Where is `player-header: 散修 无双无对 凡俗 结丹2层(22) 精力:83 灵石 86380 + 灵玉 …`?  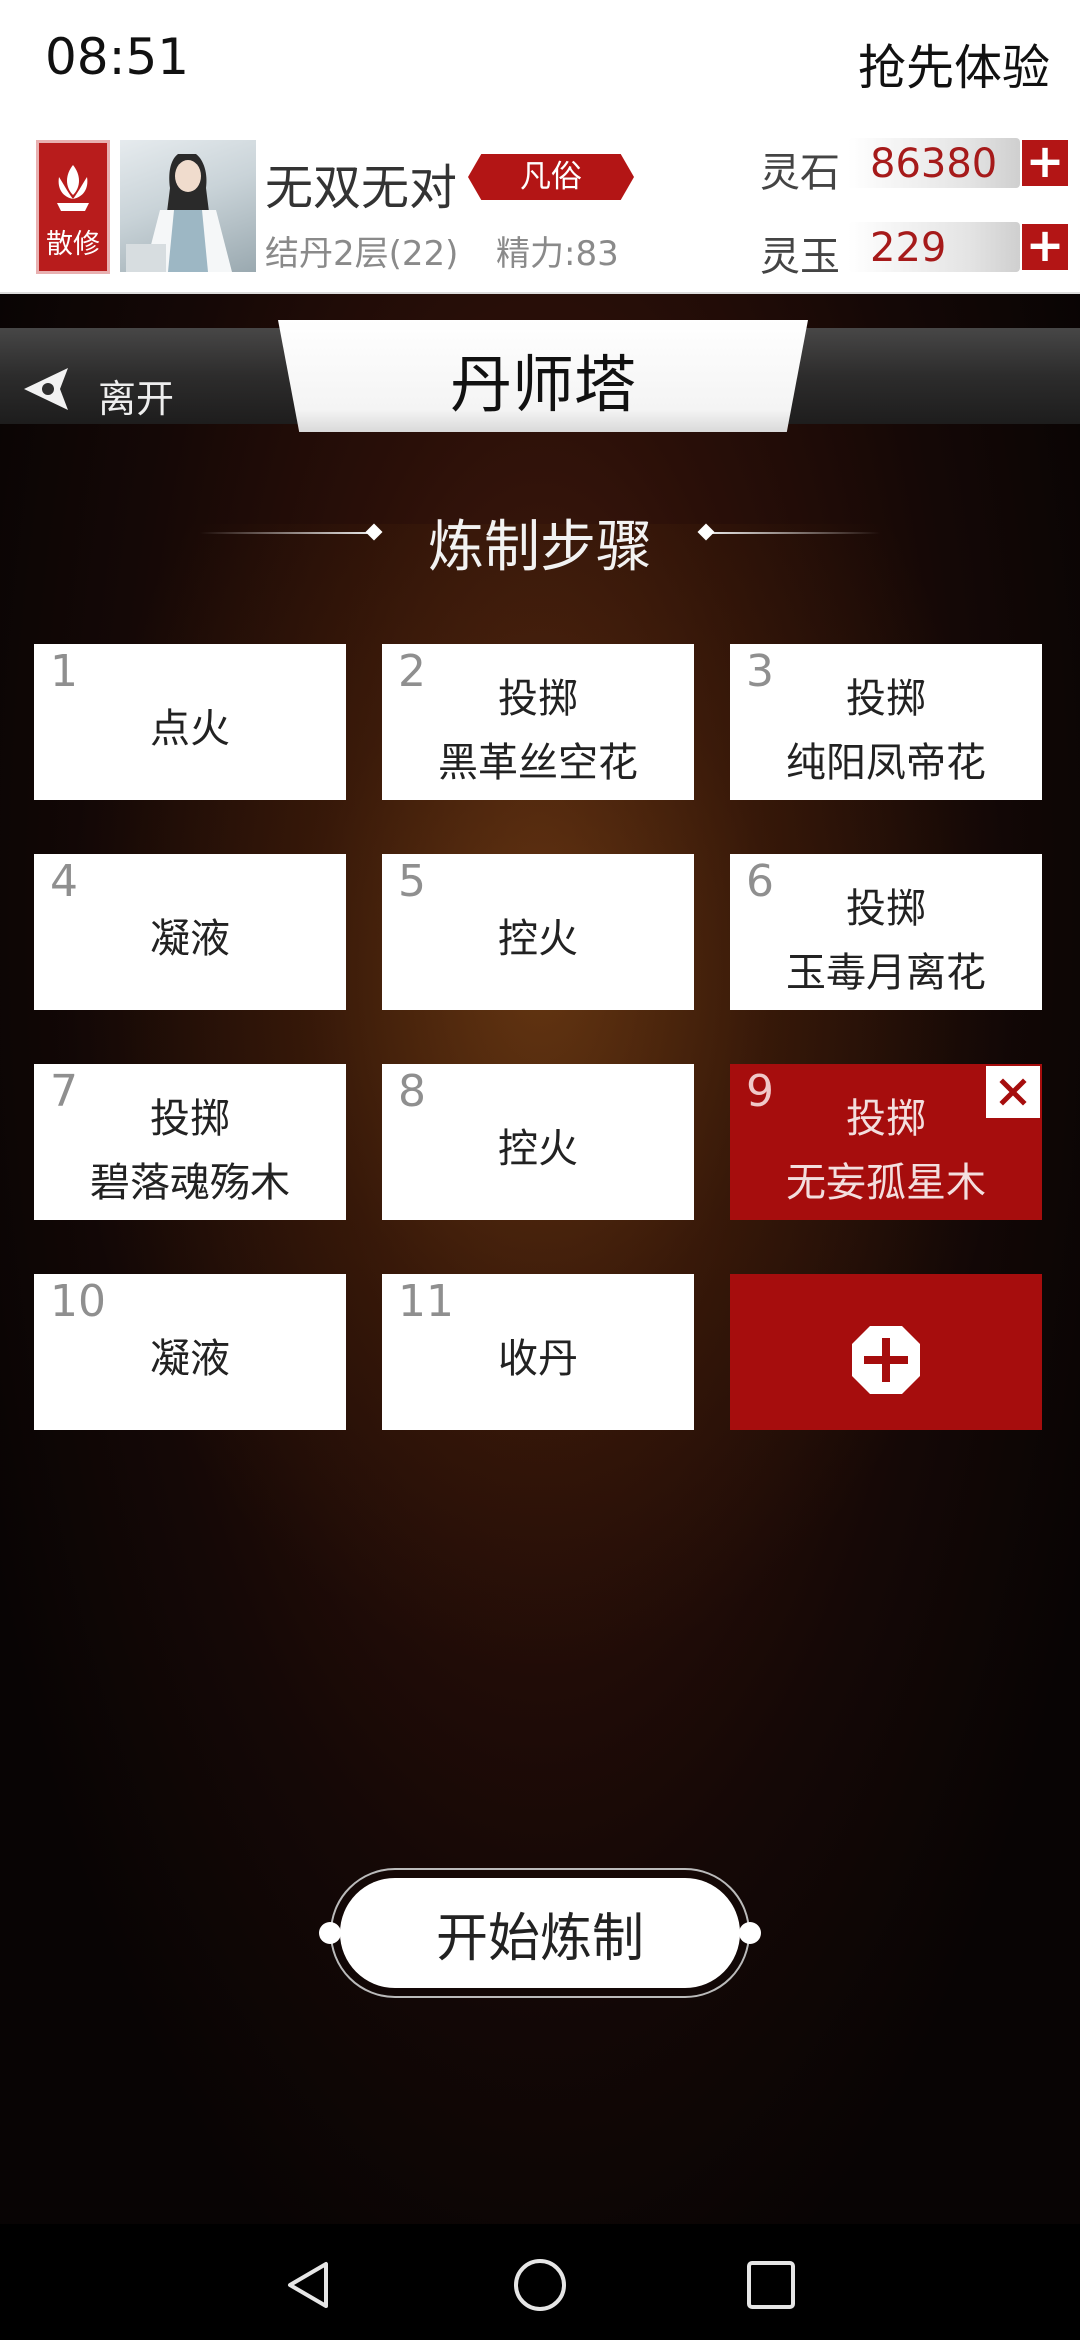 player-header: 散修 无双无对 凡俗 结丹2层(22) 精力:83 灵石 86380 + 灵玉 … is located at coordinates (540, 212).